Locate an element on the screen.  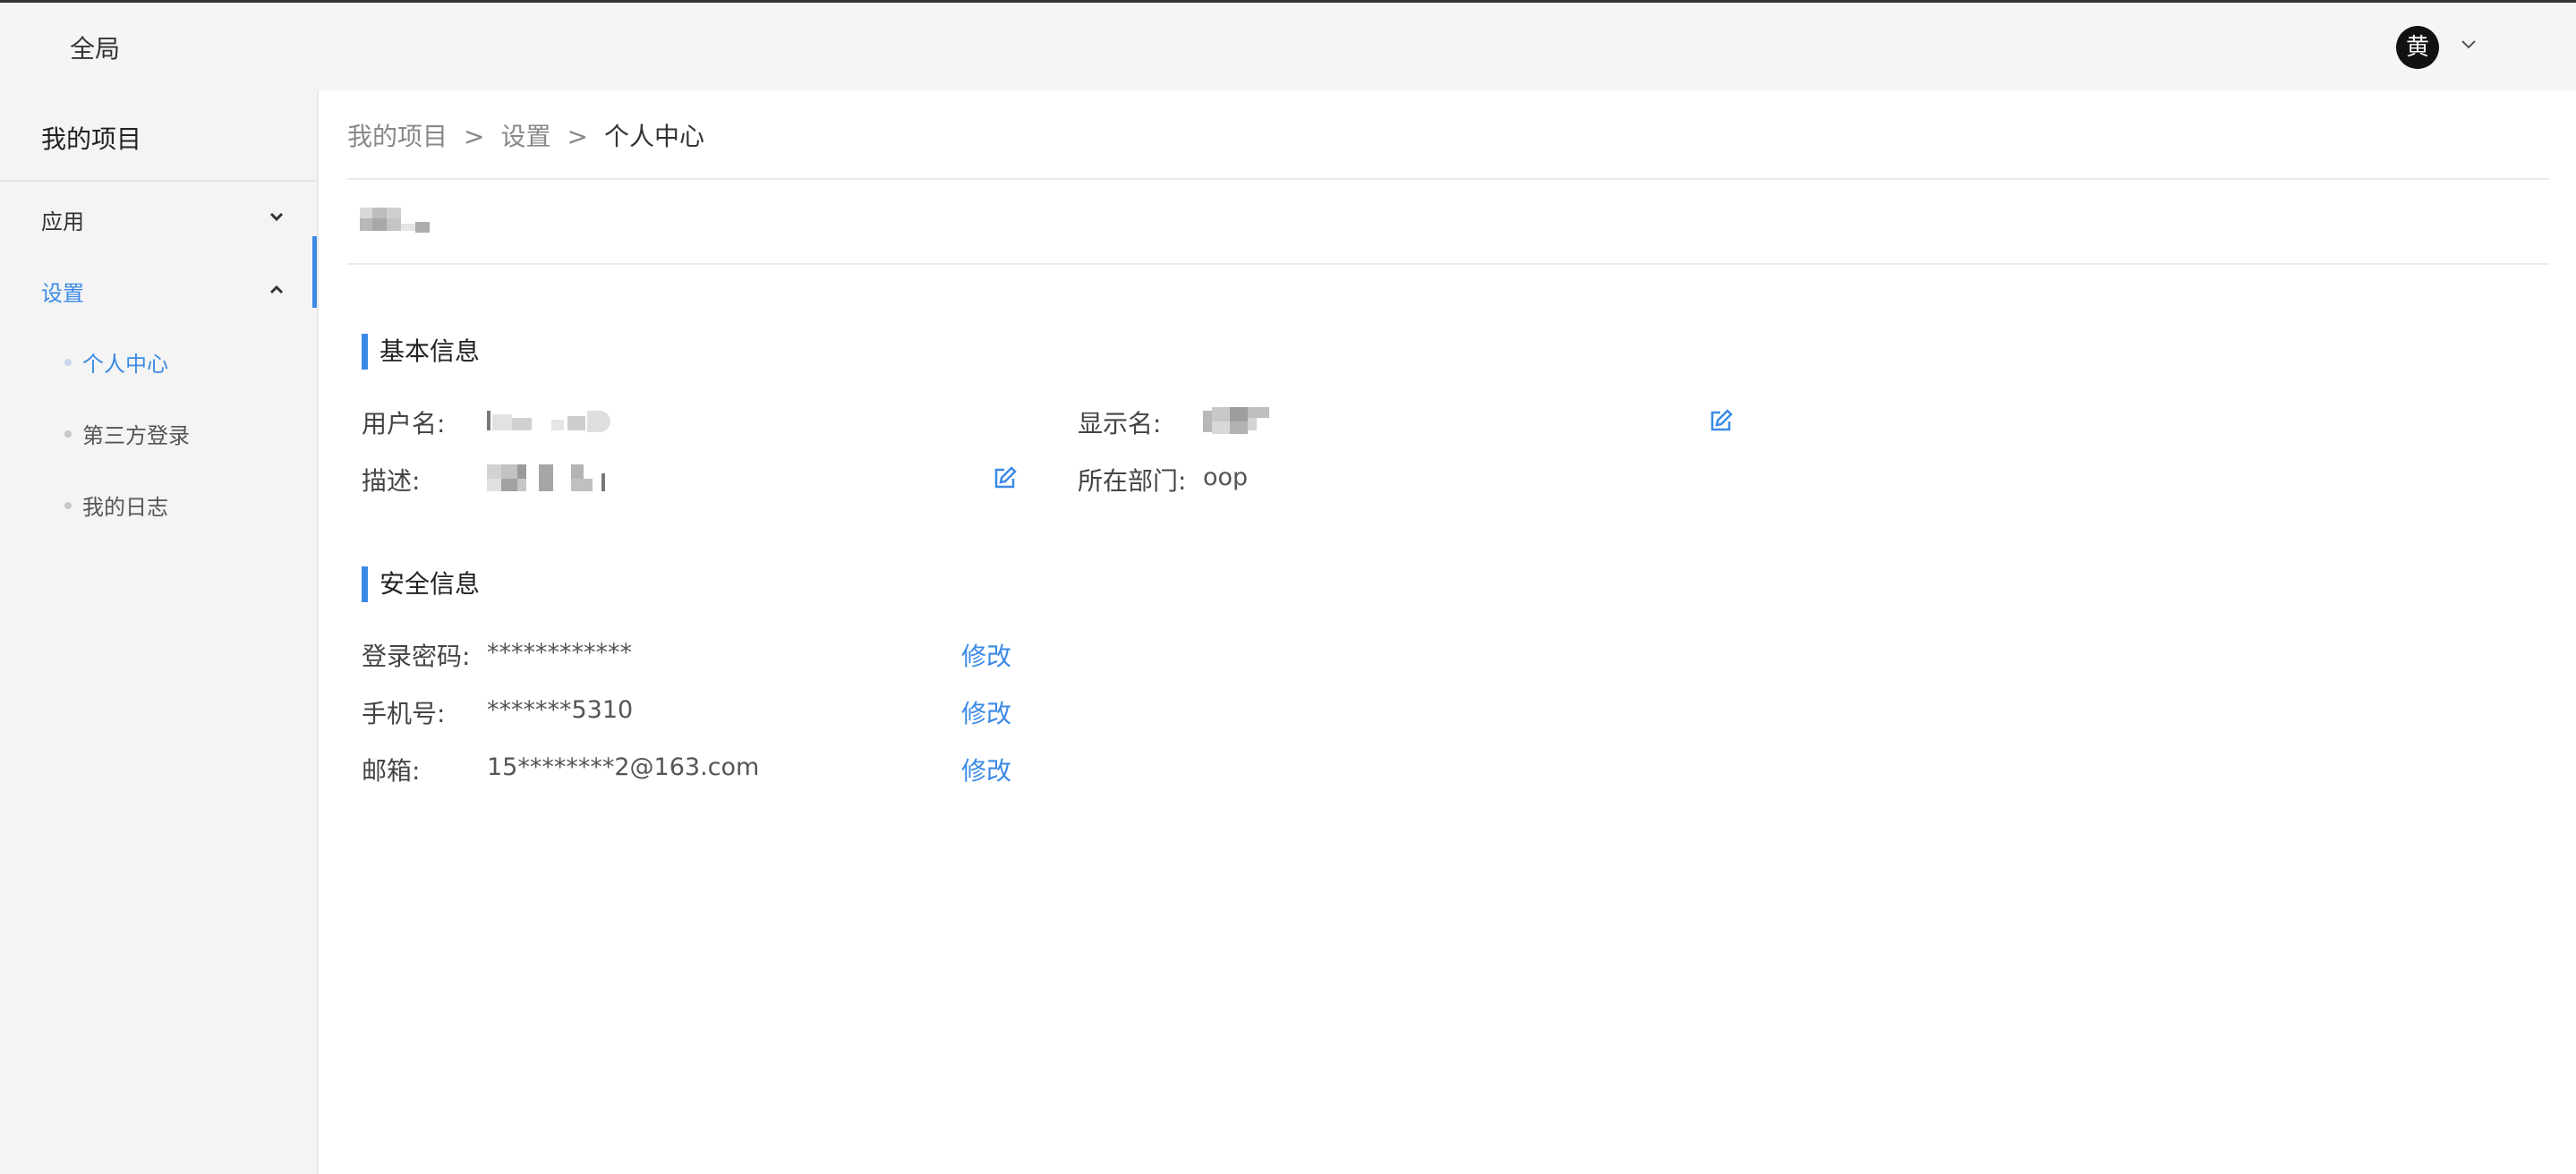
redacted-description-value is located at coordinates (549, 478).